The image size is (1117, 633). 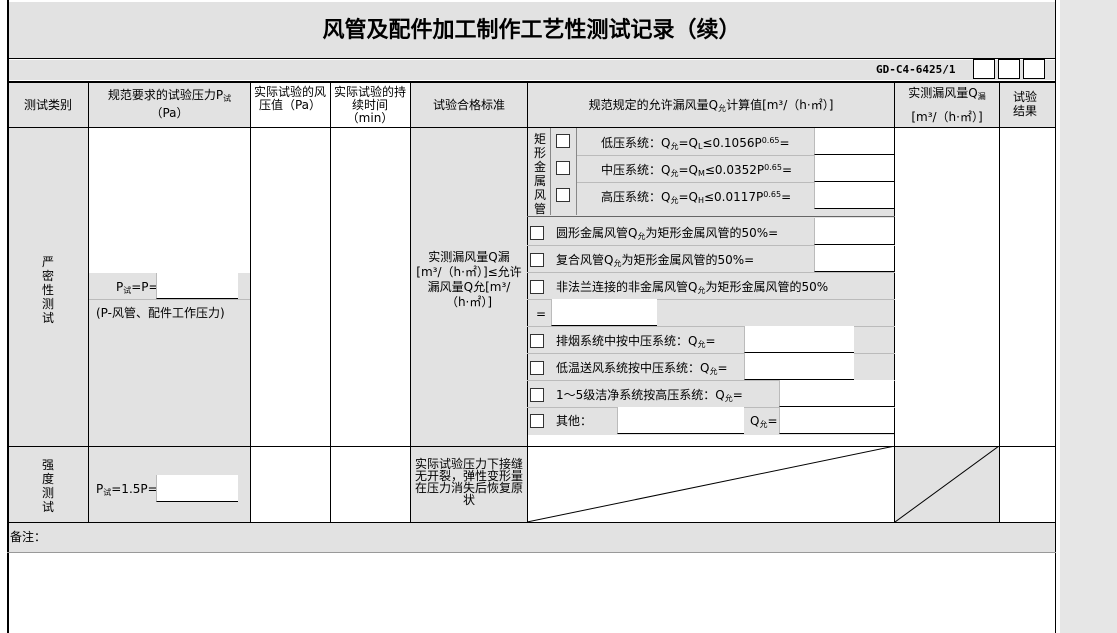 What do you see at coordinates (854, 195) in the screenshot?
I see `high-pressure-value` at bounding box center [854, 195].